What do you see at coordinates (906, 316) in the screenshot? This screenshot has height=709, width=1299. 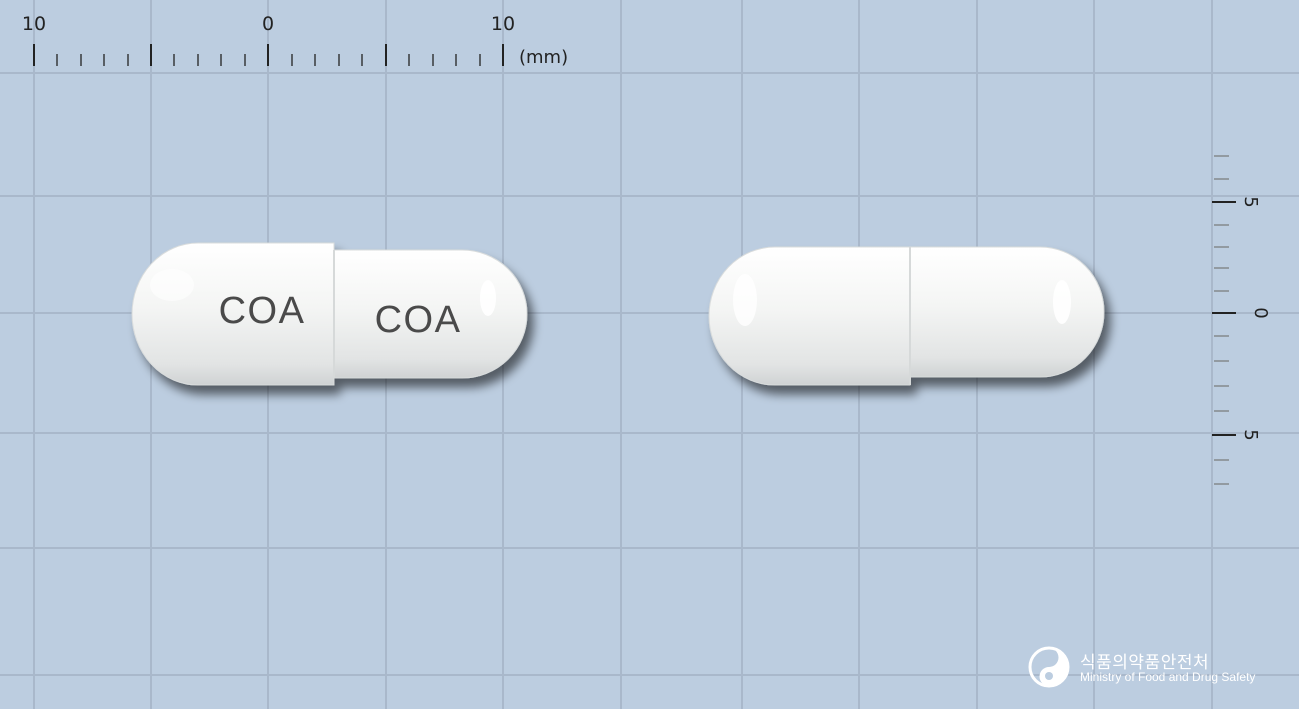 I see `capsule-back` at bounding box center [906, 316].